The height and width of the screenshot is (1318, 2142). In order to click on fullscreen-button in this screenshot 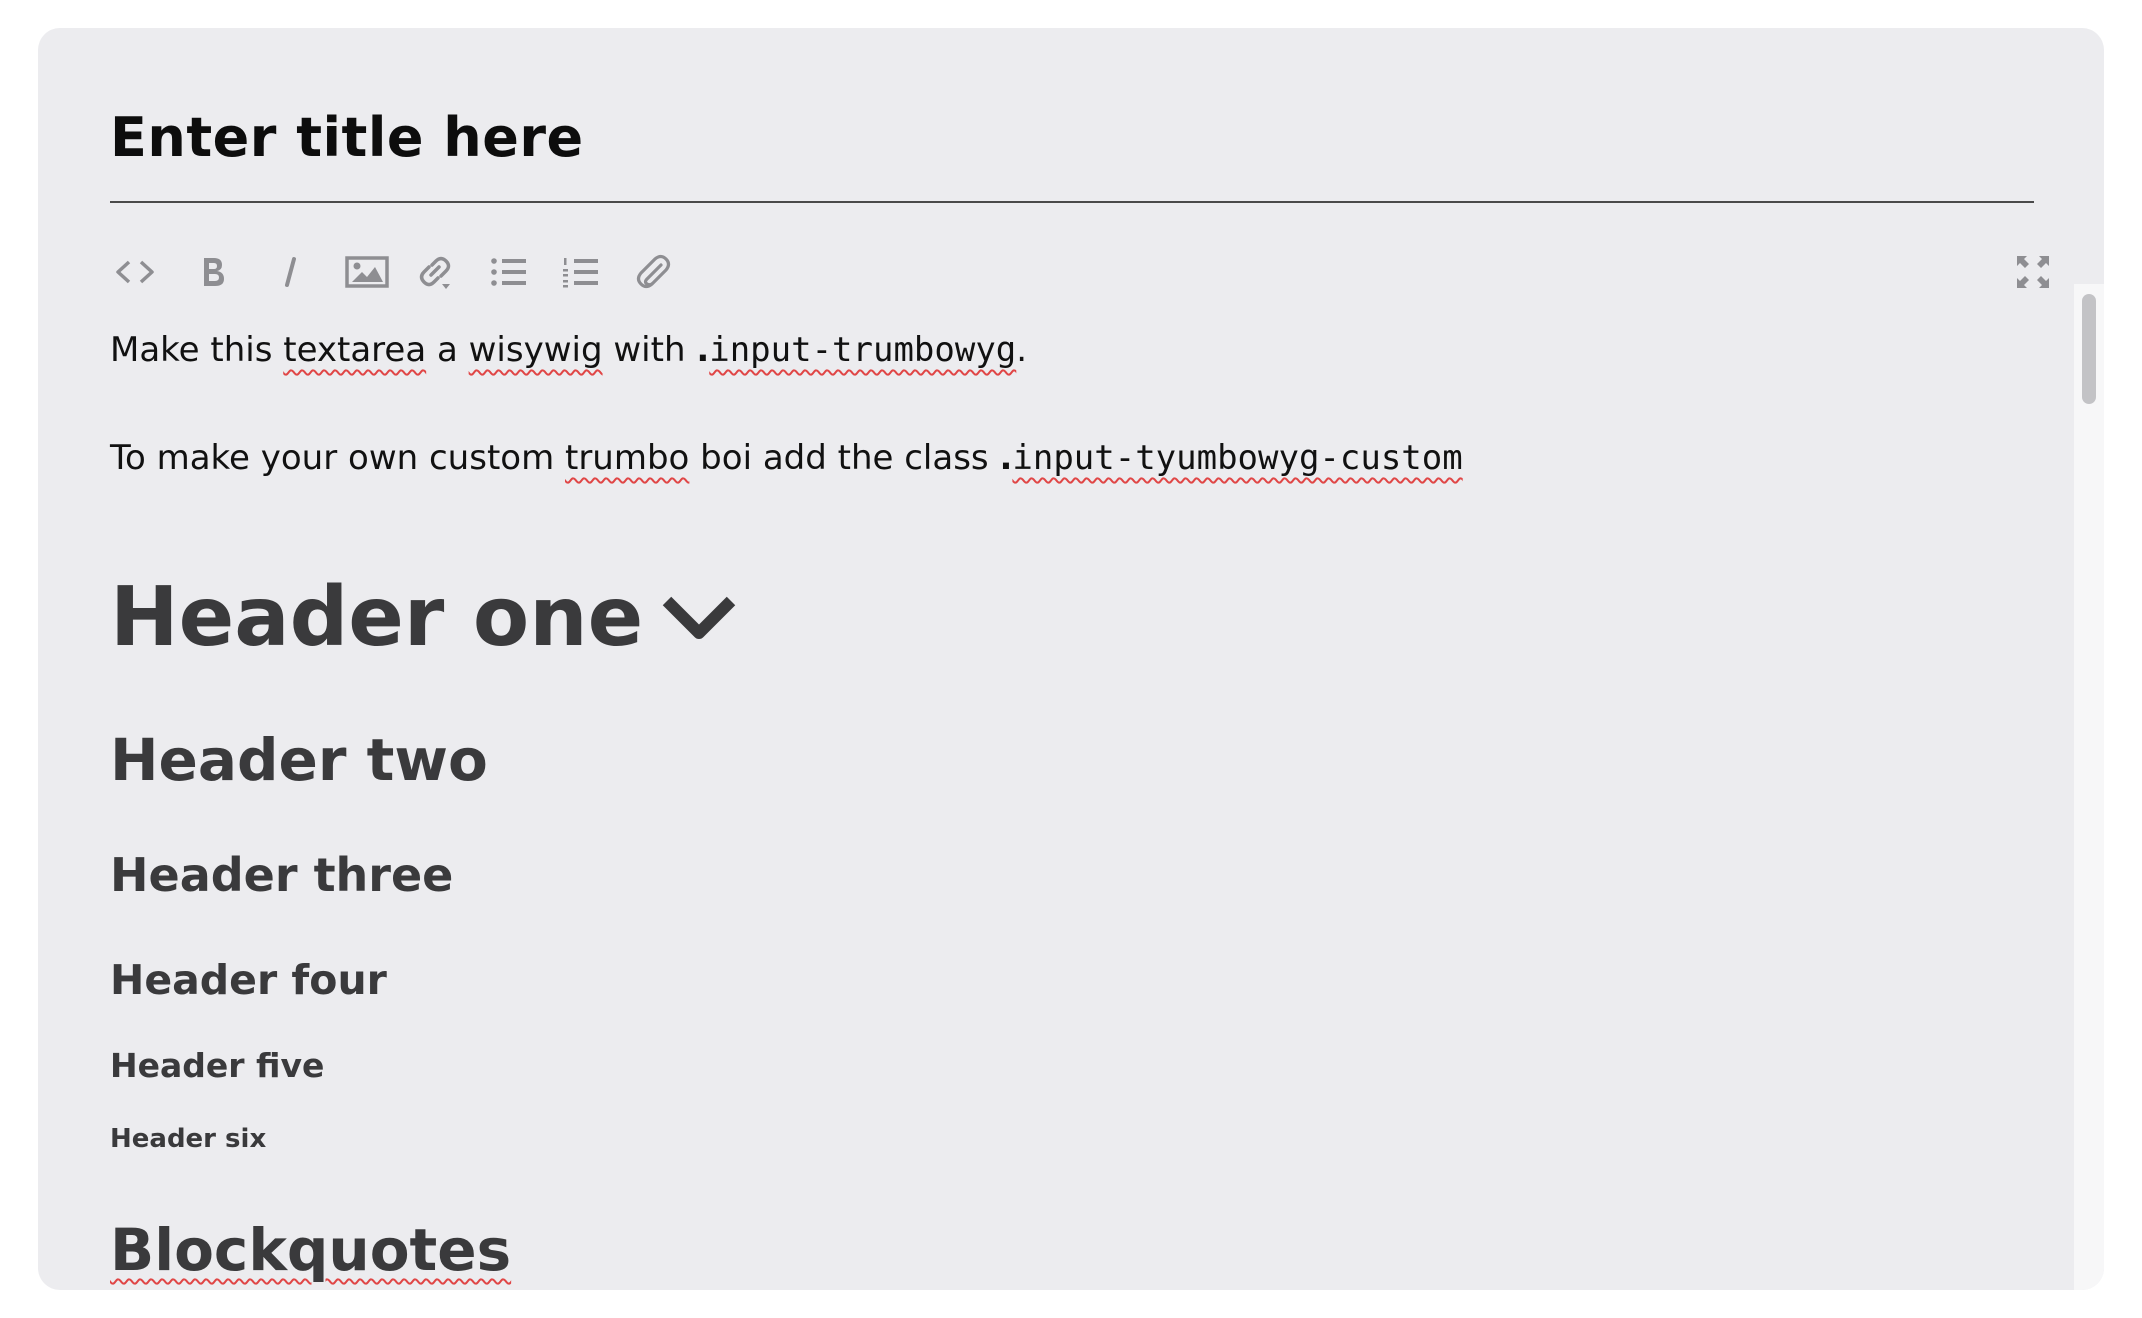, I will do `click(2033, 272)`.